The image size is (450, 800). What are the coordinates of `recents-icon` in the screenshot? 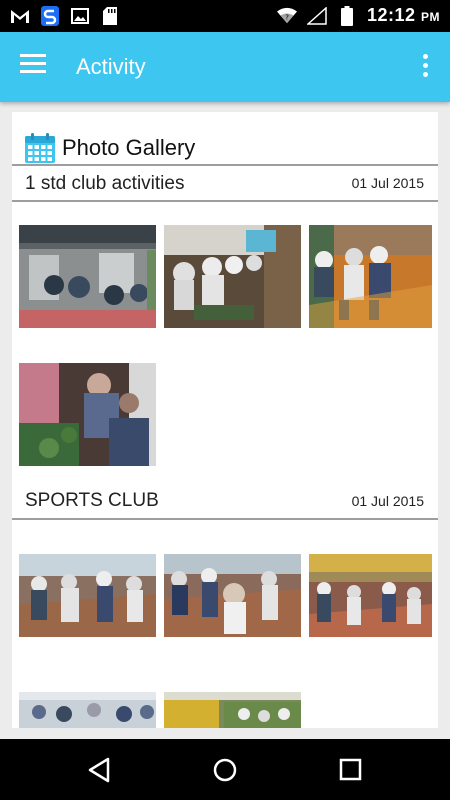 It's located at (351, 770).